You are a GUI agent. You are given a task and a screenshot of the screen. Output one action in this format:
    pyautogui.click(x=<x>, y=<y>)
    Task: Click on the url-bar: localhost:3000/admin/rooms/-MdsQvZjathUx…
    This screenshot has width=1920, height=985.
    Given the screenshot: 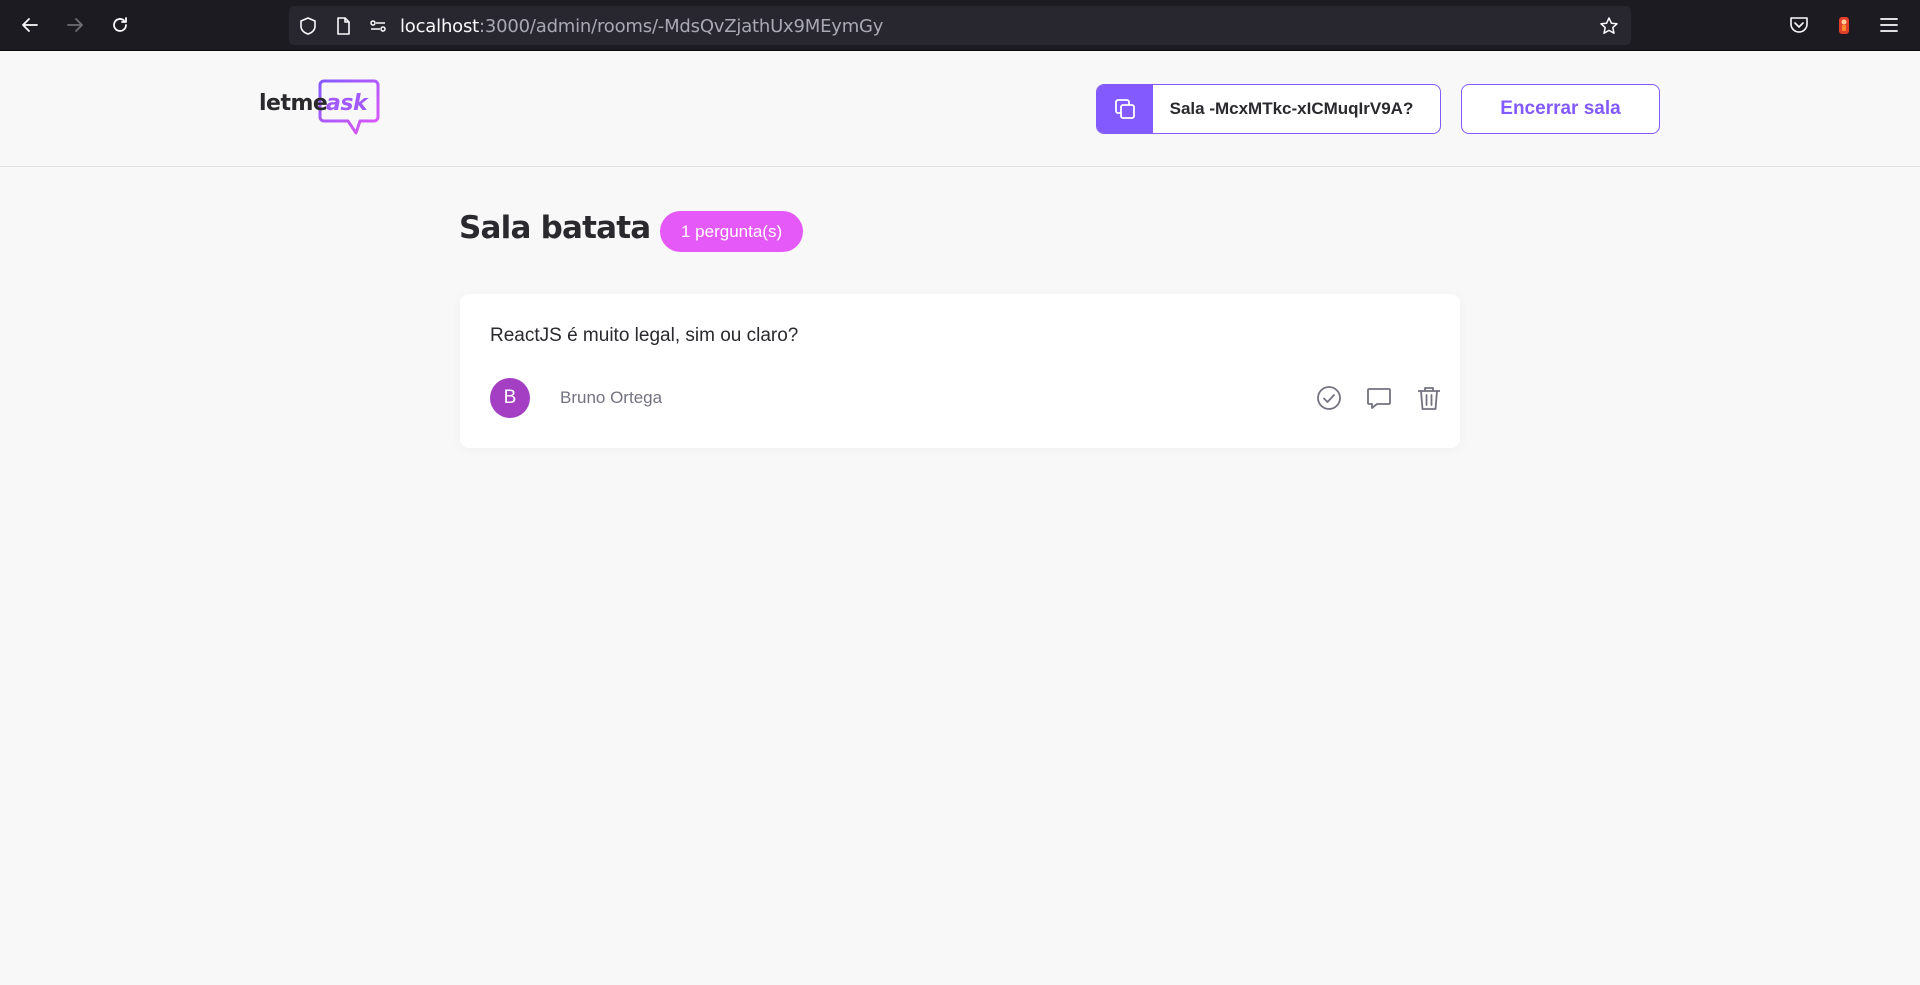 What is the action you would take?
    pyautogui.click(x=960, y=25)
    